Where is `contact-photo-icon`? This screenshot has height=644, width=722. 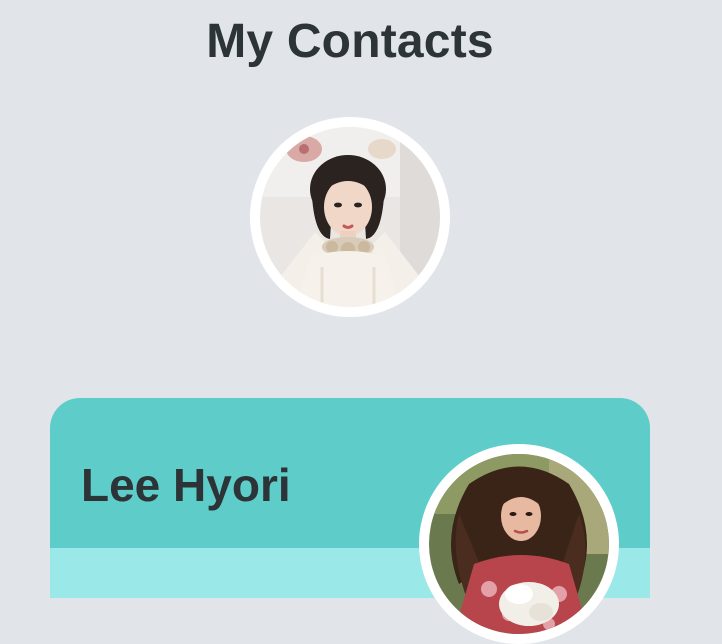
contact-photo-icon is located at coordinates (519, 544).